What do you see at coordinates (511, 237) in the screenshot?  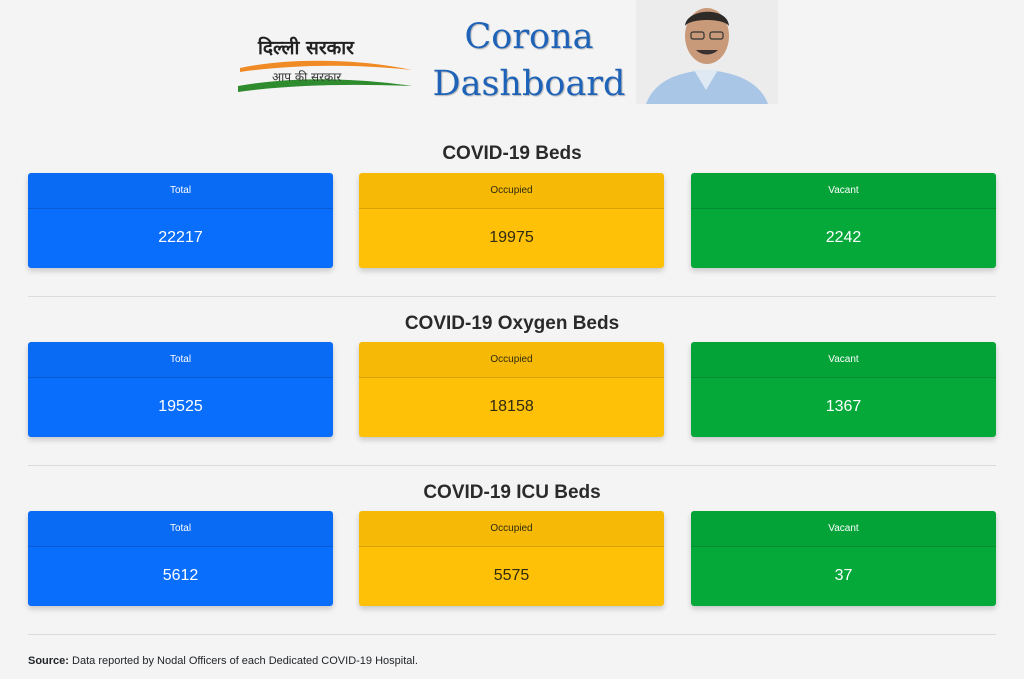 I see `card-value: 19975` at bounding box center [511, 237].